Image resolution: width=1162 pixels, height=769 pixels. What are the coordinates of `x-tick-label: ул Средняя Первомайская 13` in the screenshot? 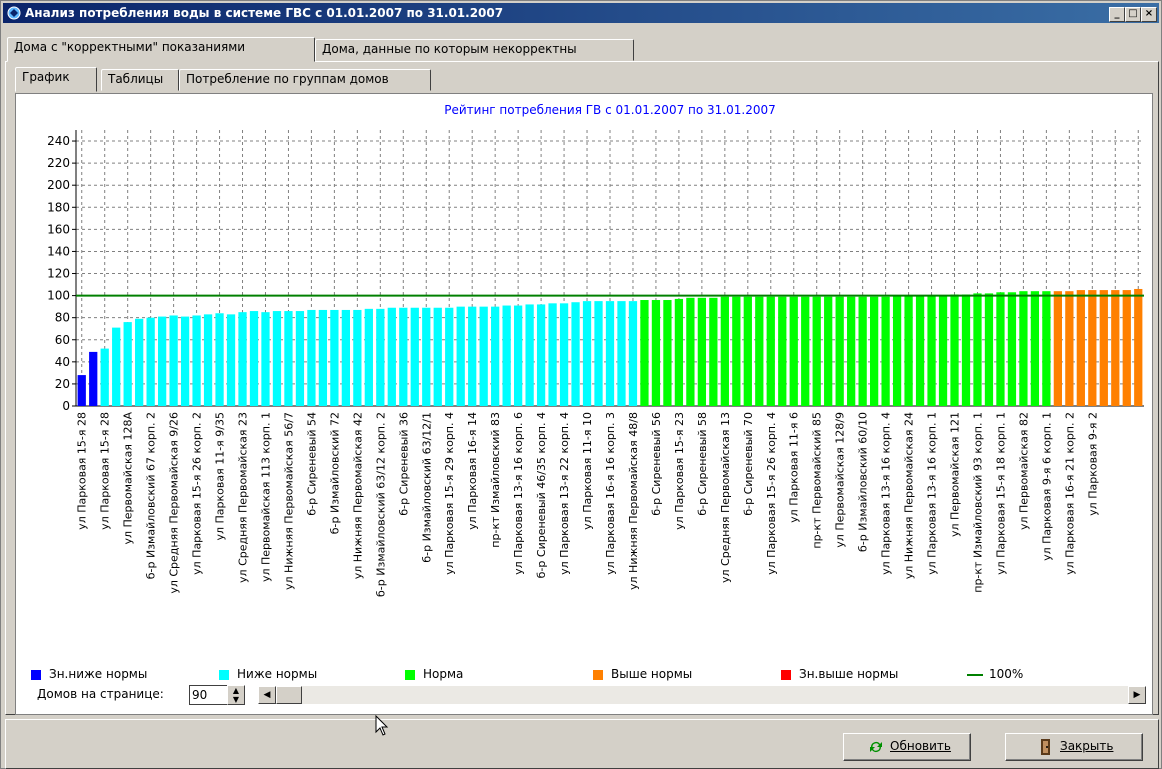 It's located at (725, 497).